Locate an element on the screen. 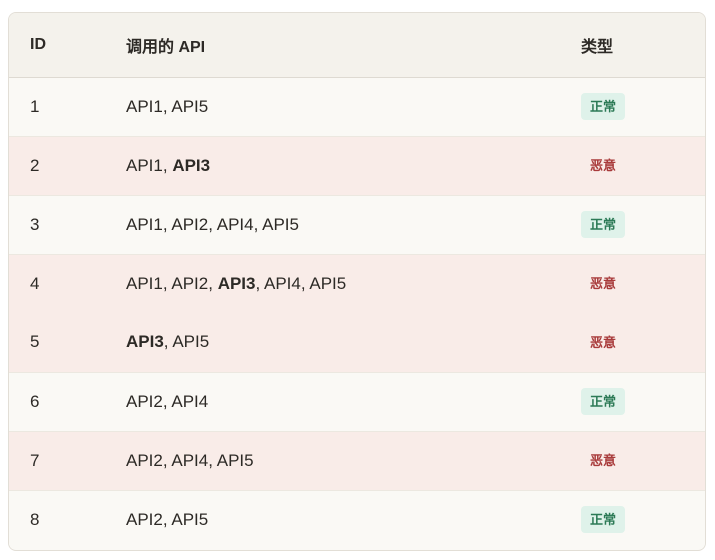 The height and width of the screenshot is (560, 715). row-id-cell: 5 is located at coordinates (35, 342).